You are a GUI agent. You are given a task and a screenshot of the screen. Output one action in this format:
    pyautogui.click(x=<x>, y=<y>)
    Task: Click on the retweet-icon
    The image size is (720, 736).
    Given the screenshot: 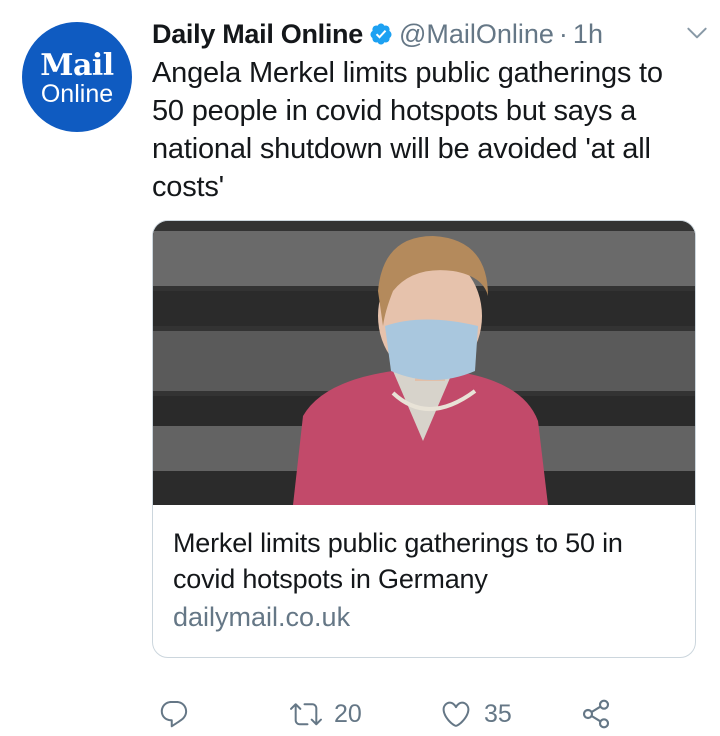 What is the action you would take?
    pyautogui.click(x=306, y=714)
    